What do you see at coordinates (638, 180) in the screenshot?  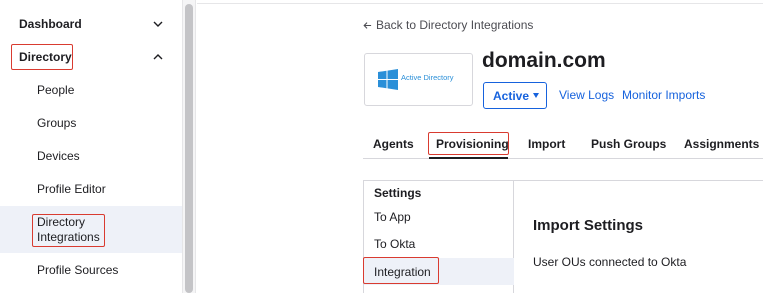 I see `content-divider` at bounding box center [638, 180].